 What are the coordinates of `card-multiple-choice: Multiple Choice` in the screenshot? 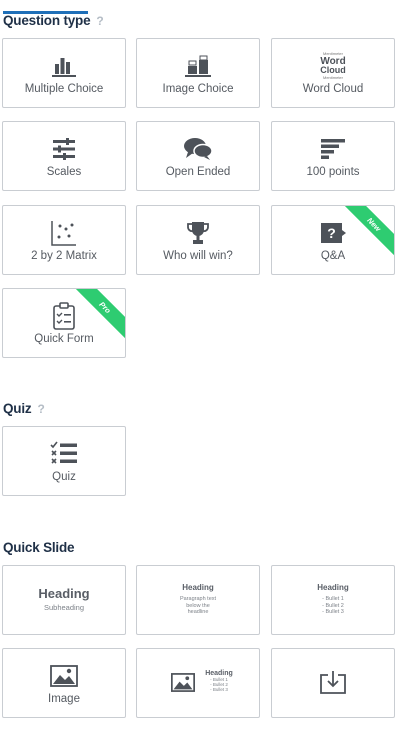 It's located at (64, 73).